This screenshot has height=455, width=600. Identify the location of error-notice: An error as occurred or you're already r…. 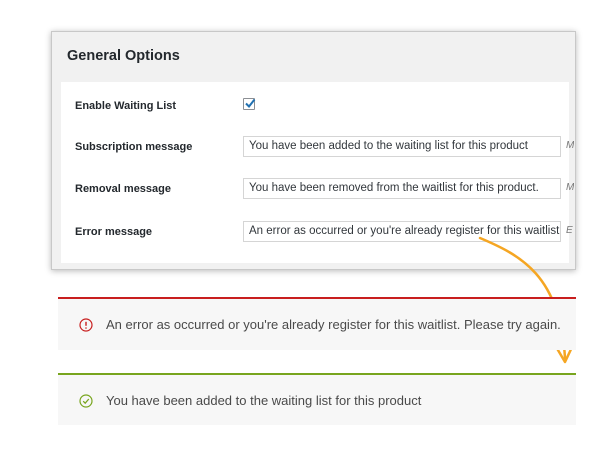
(317, 323).